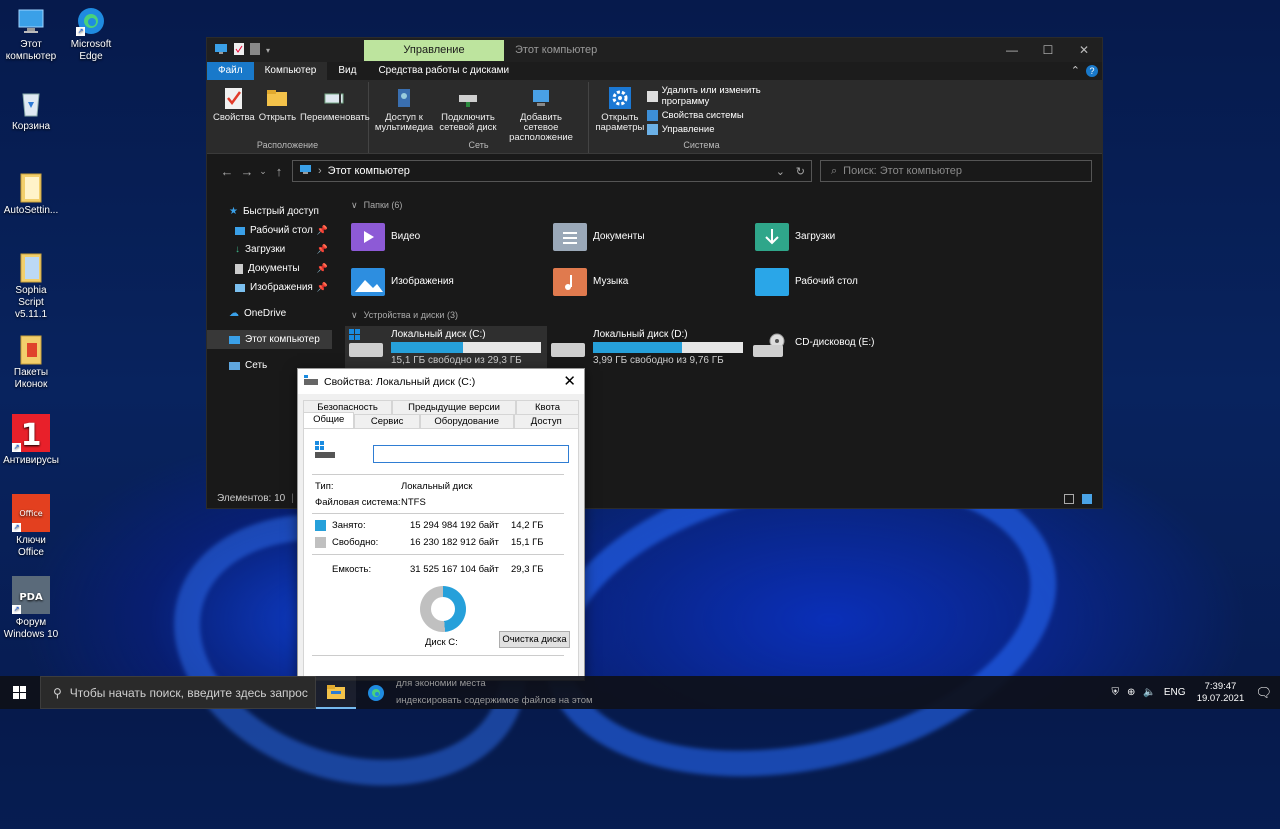 The image size is (1280, 829). What do you see at coordinates (471, 454) in the screenshot?
I see `volume-name-input` at bounding box center [471, 454].